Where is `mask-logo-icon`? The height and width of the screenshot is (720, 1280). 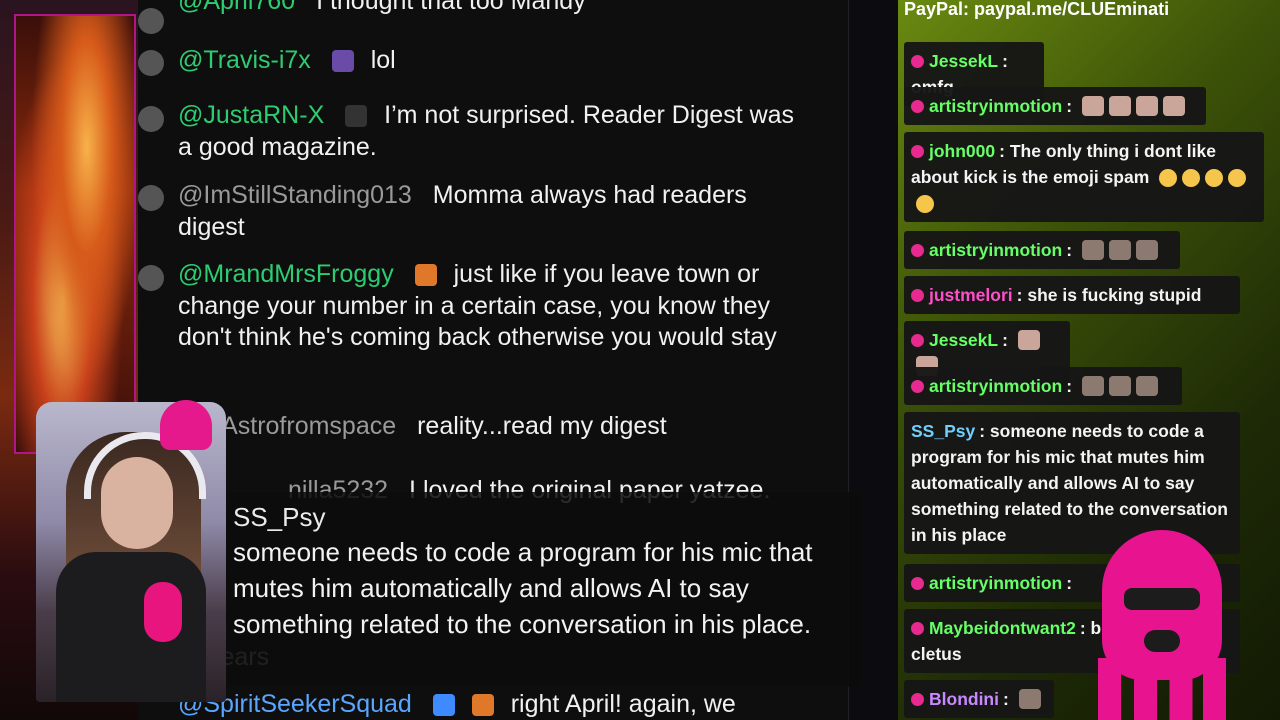 mask-logo-icon is located at coordinates (186, 425).